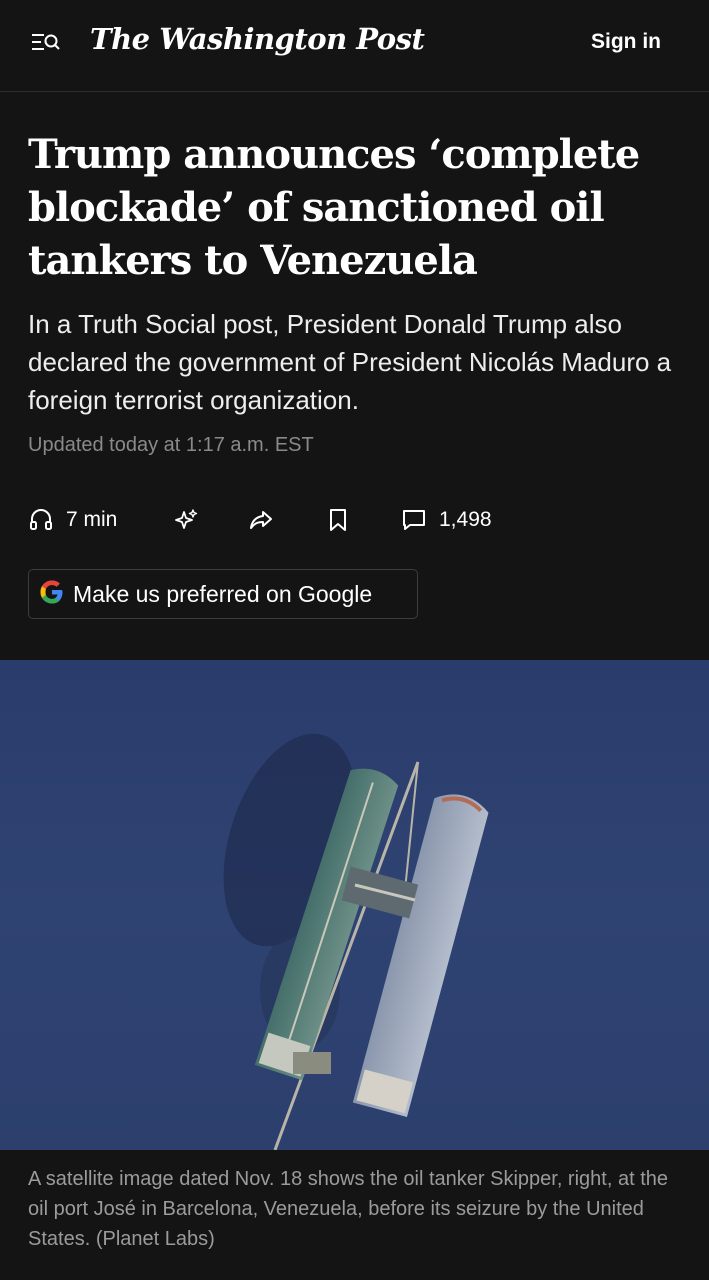 The width and height of the screenshot is (709, 1280). I want to click on bookmark-button, so click(338, 520).